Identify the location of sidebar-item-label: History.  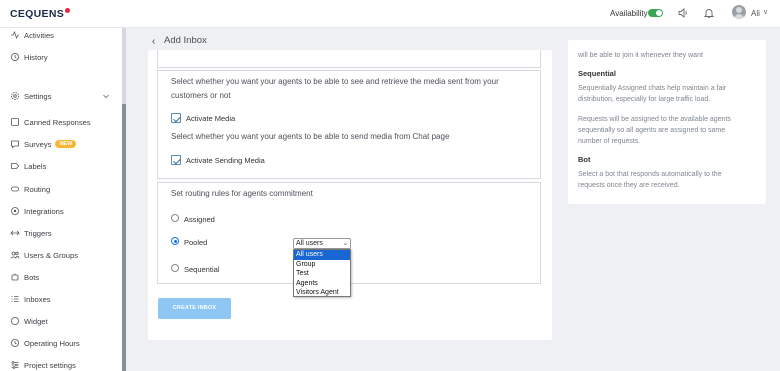
(36, 57).